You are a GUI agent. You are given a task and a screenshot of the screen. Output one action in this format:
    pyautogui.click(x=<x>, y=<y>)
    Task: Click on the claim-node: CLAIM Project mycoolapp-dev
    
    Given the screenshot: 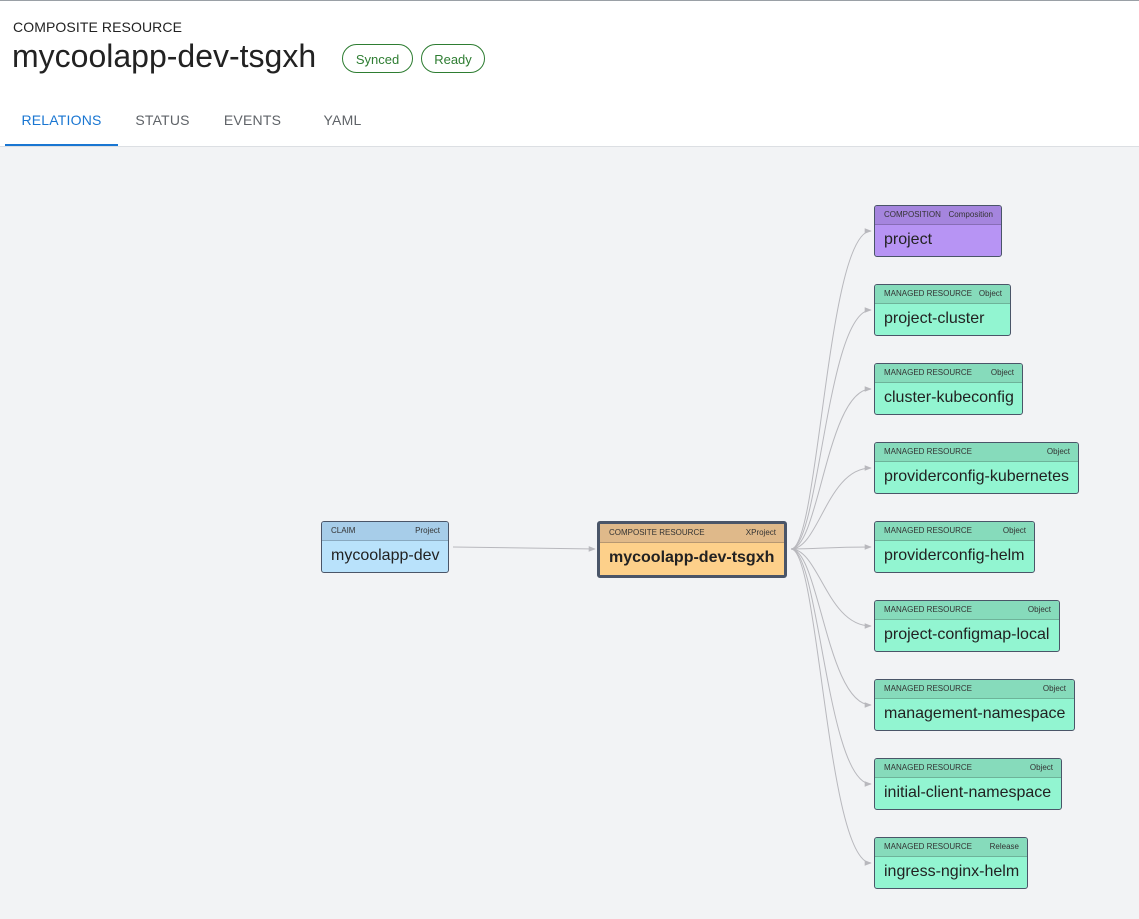 What is the action you would take?
    pyautogui.click(x=385, y=547)
    